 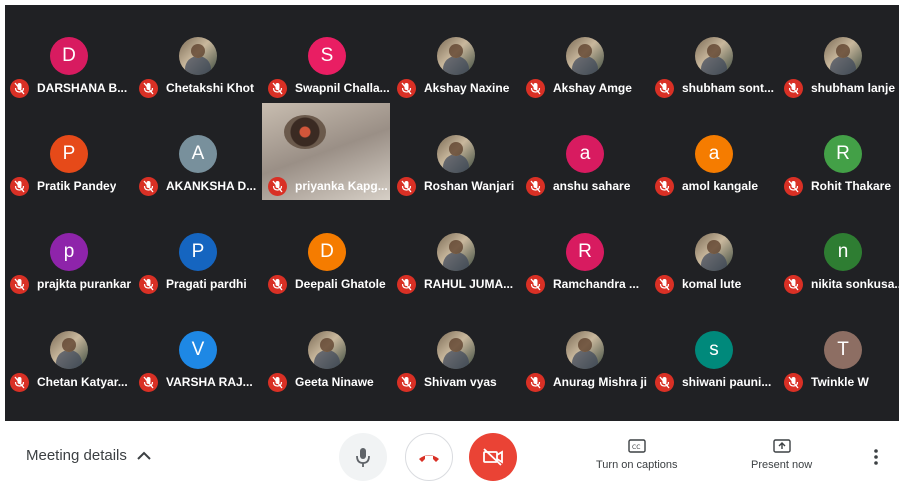 I want to click on participant-tile: Anurag Mishra ji, so click(x=585, y=348).